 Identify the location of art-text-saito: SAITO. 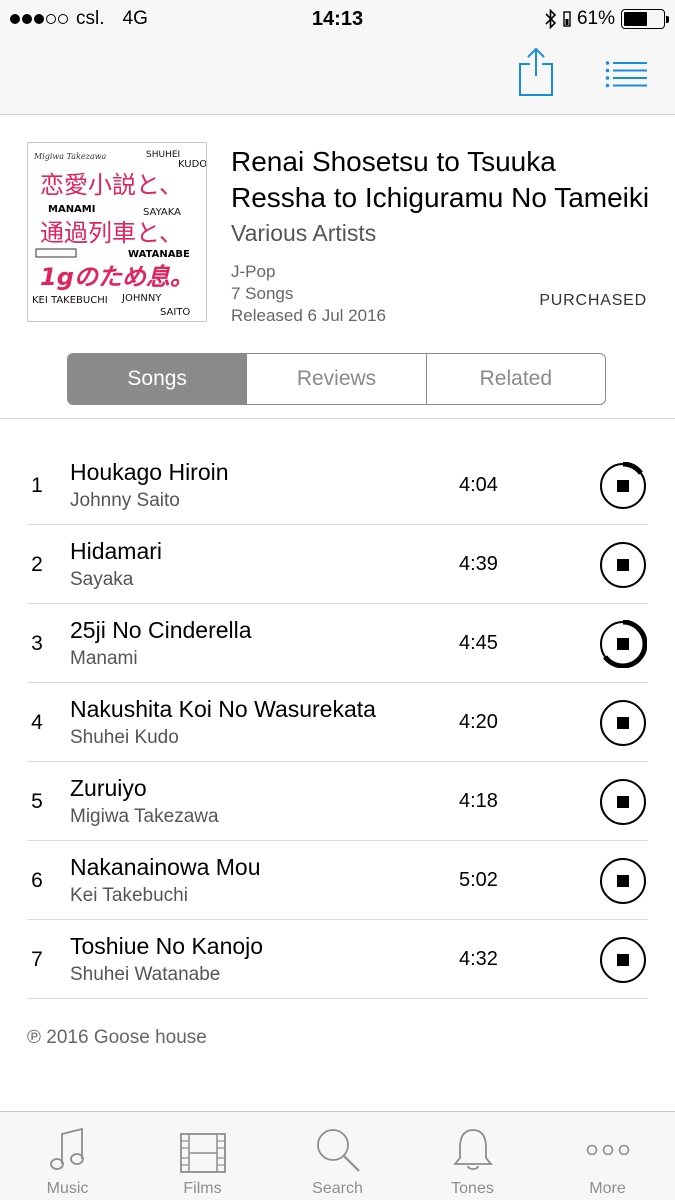
(175, 312).